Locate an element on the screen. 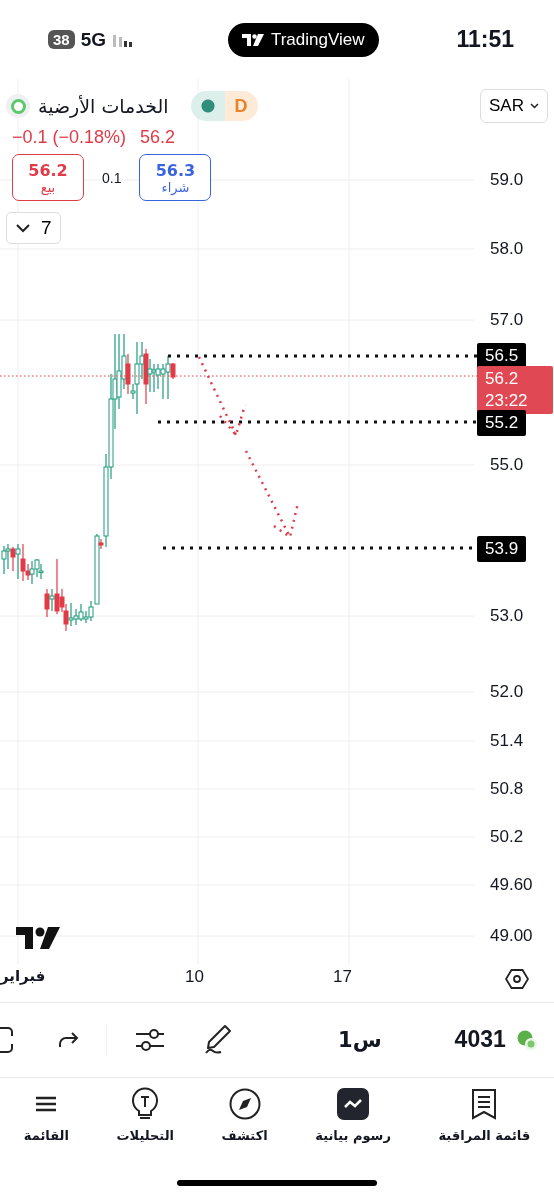  network-type: 5G is located at coordinates (93, 39).